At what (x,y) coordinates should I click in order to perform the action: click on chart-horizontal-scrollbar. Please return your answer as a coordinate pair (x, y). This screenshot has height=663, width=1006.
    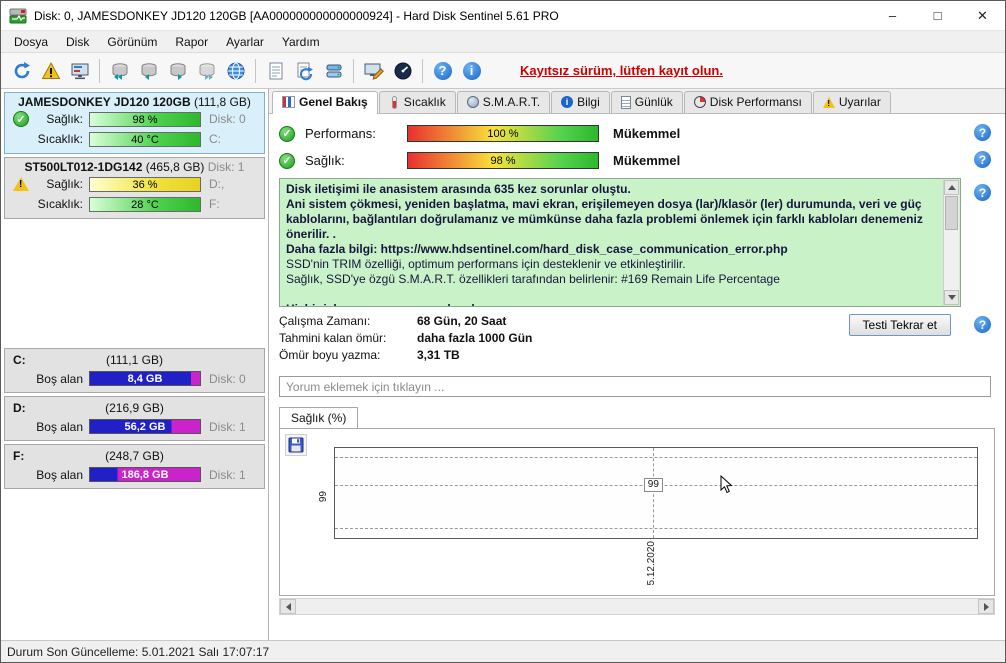
    Looking at the image, I should click on (637, 606).